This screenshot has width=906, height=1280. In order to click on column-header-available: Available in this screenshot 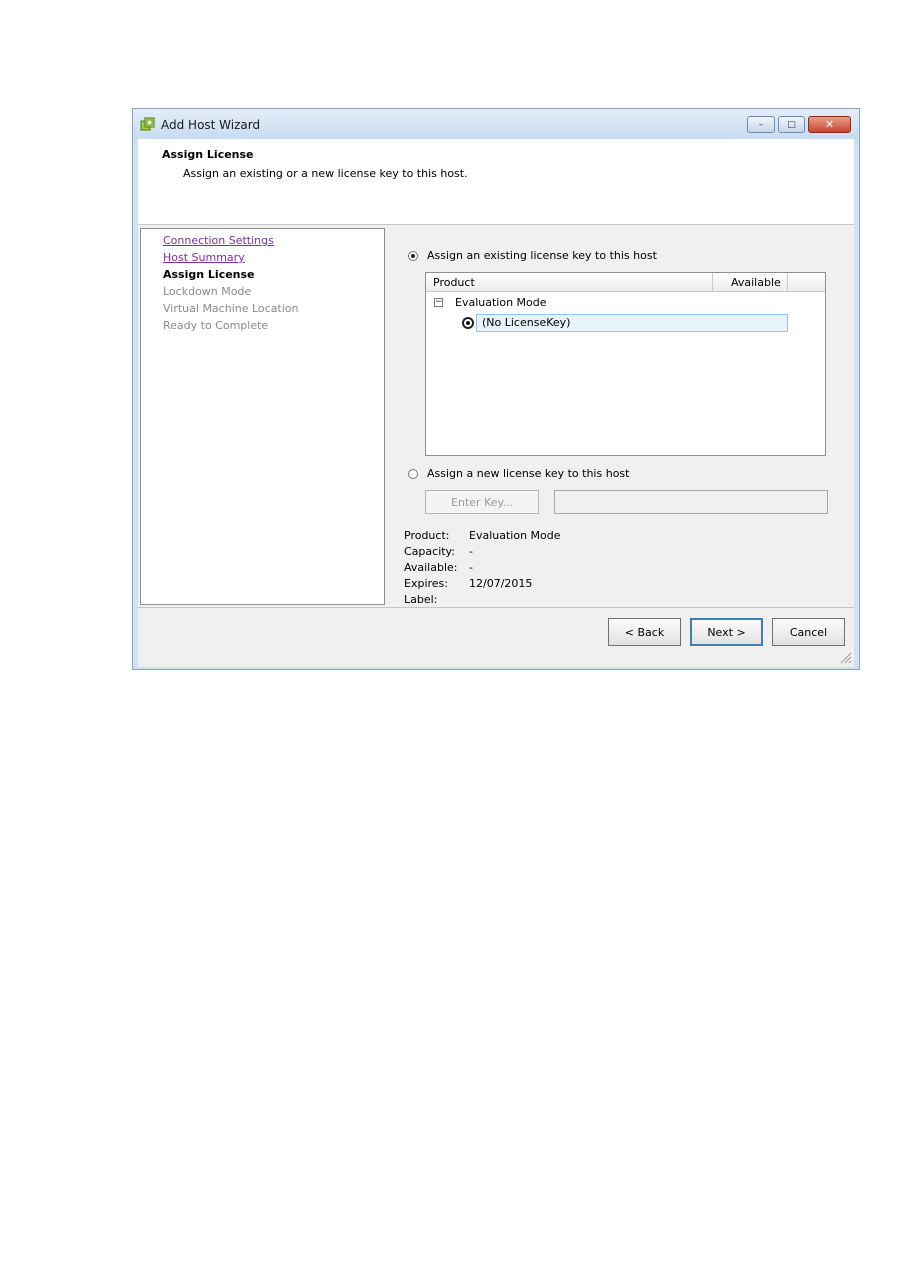, I will do `click(756, 282)`.